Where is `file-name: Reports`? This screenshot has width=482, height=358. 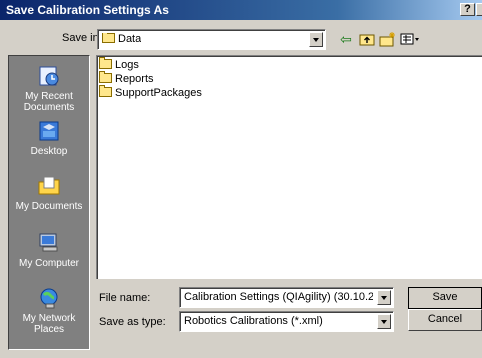
file-name: Reports is located at coordinates (134, 79).